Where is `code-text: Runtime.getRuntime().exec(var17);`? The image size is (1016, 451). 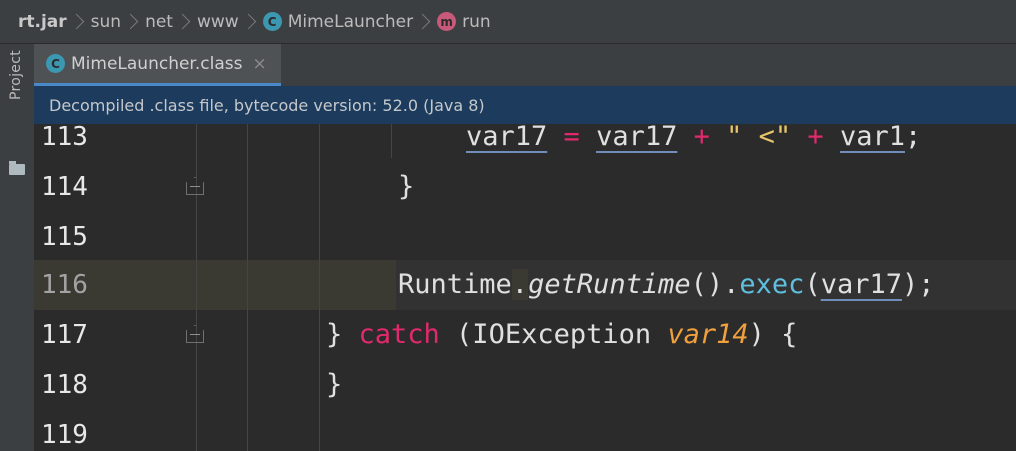
code-text: Runtime.getRuntime().exec(var17); is located at coordinates (666, 284).